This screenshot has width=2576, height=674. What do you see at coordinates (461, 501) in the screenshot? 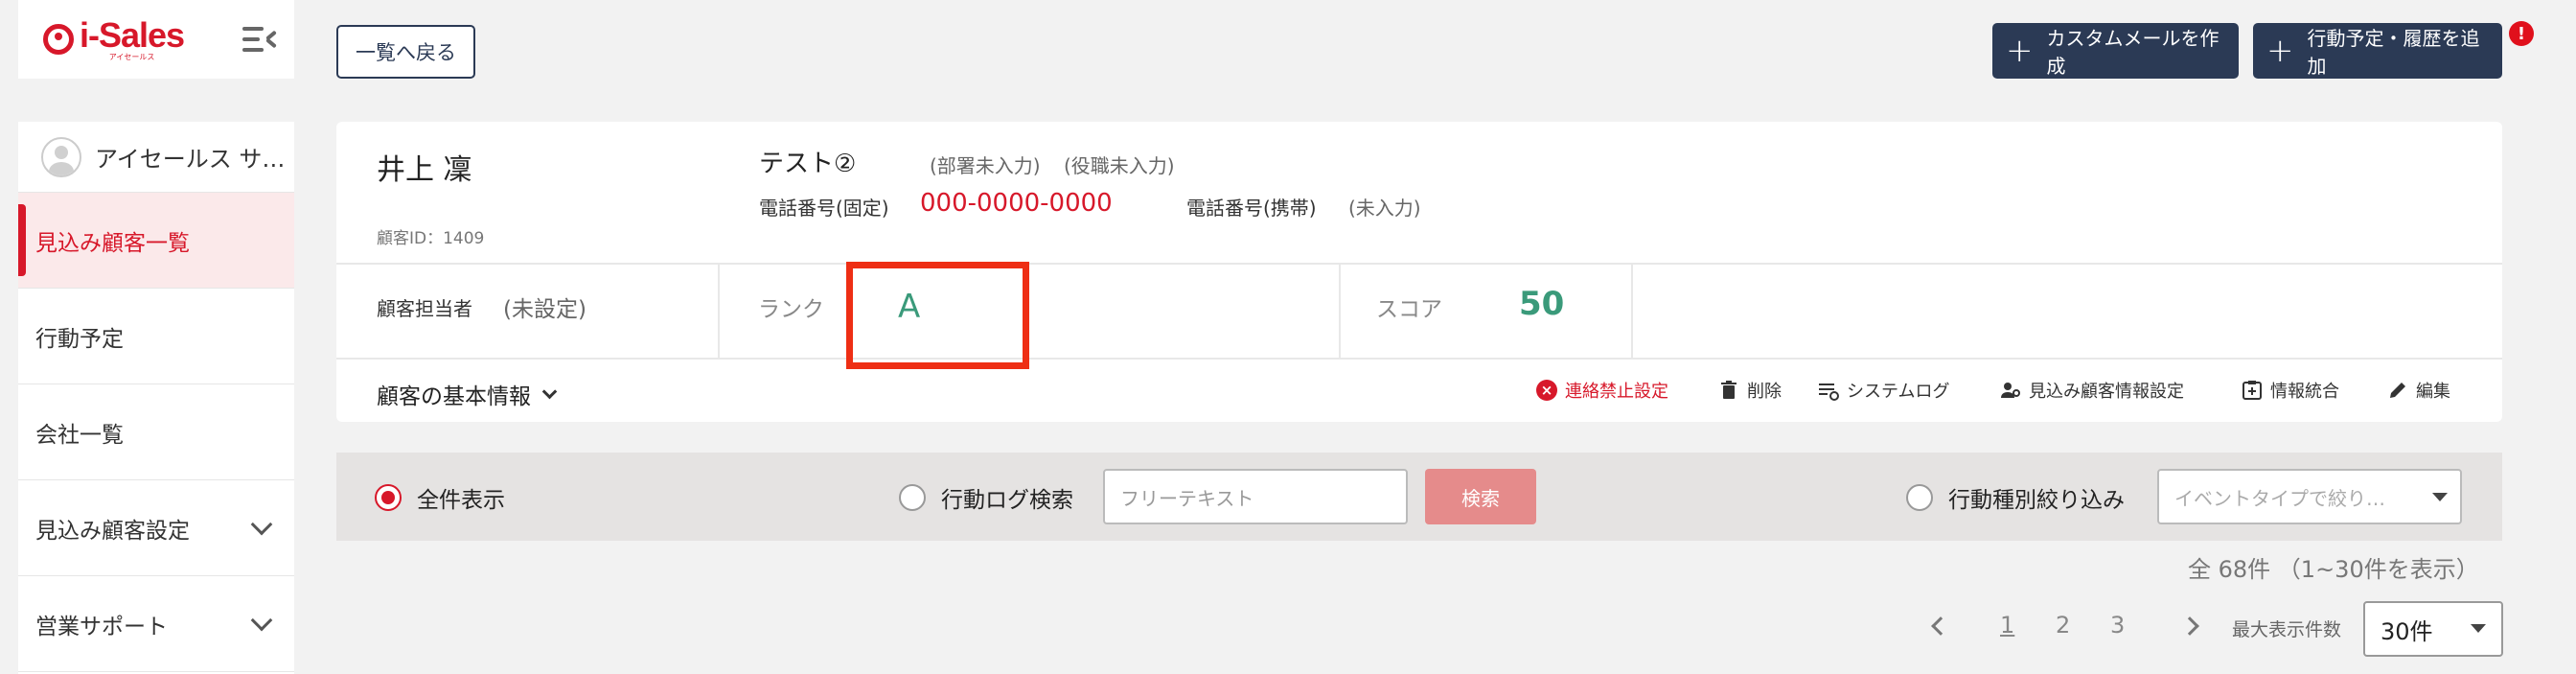
I see `radio-show-all-label: 全件表示` at bounding box center [461, 501].